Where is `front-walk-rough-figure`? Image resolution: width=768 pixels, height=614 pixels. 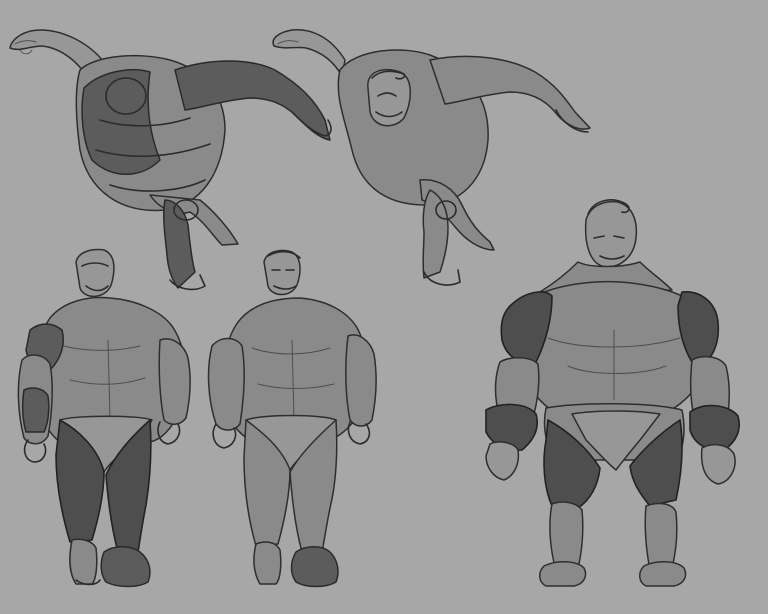 front-walk-rough-figure is located at coordinates (104, 418).